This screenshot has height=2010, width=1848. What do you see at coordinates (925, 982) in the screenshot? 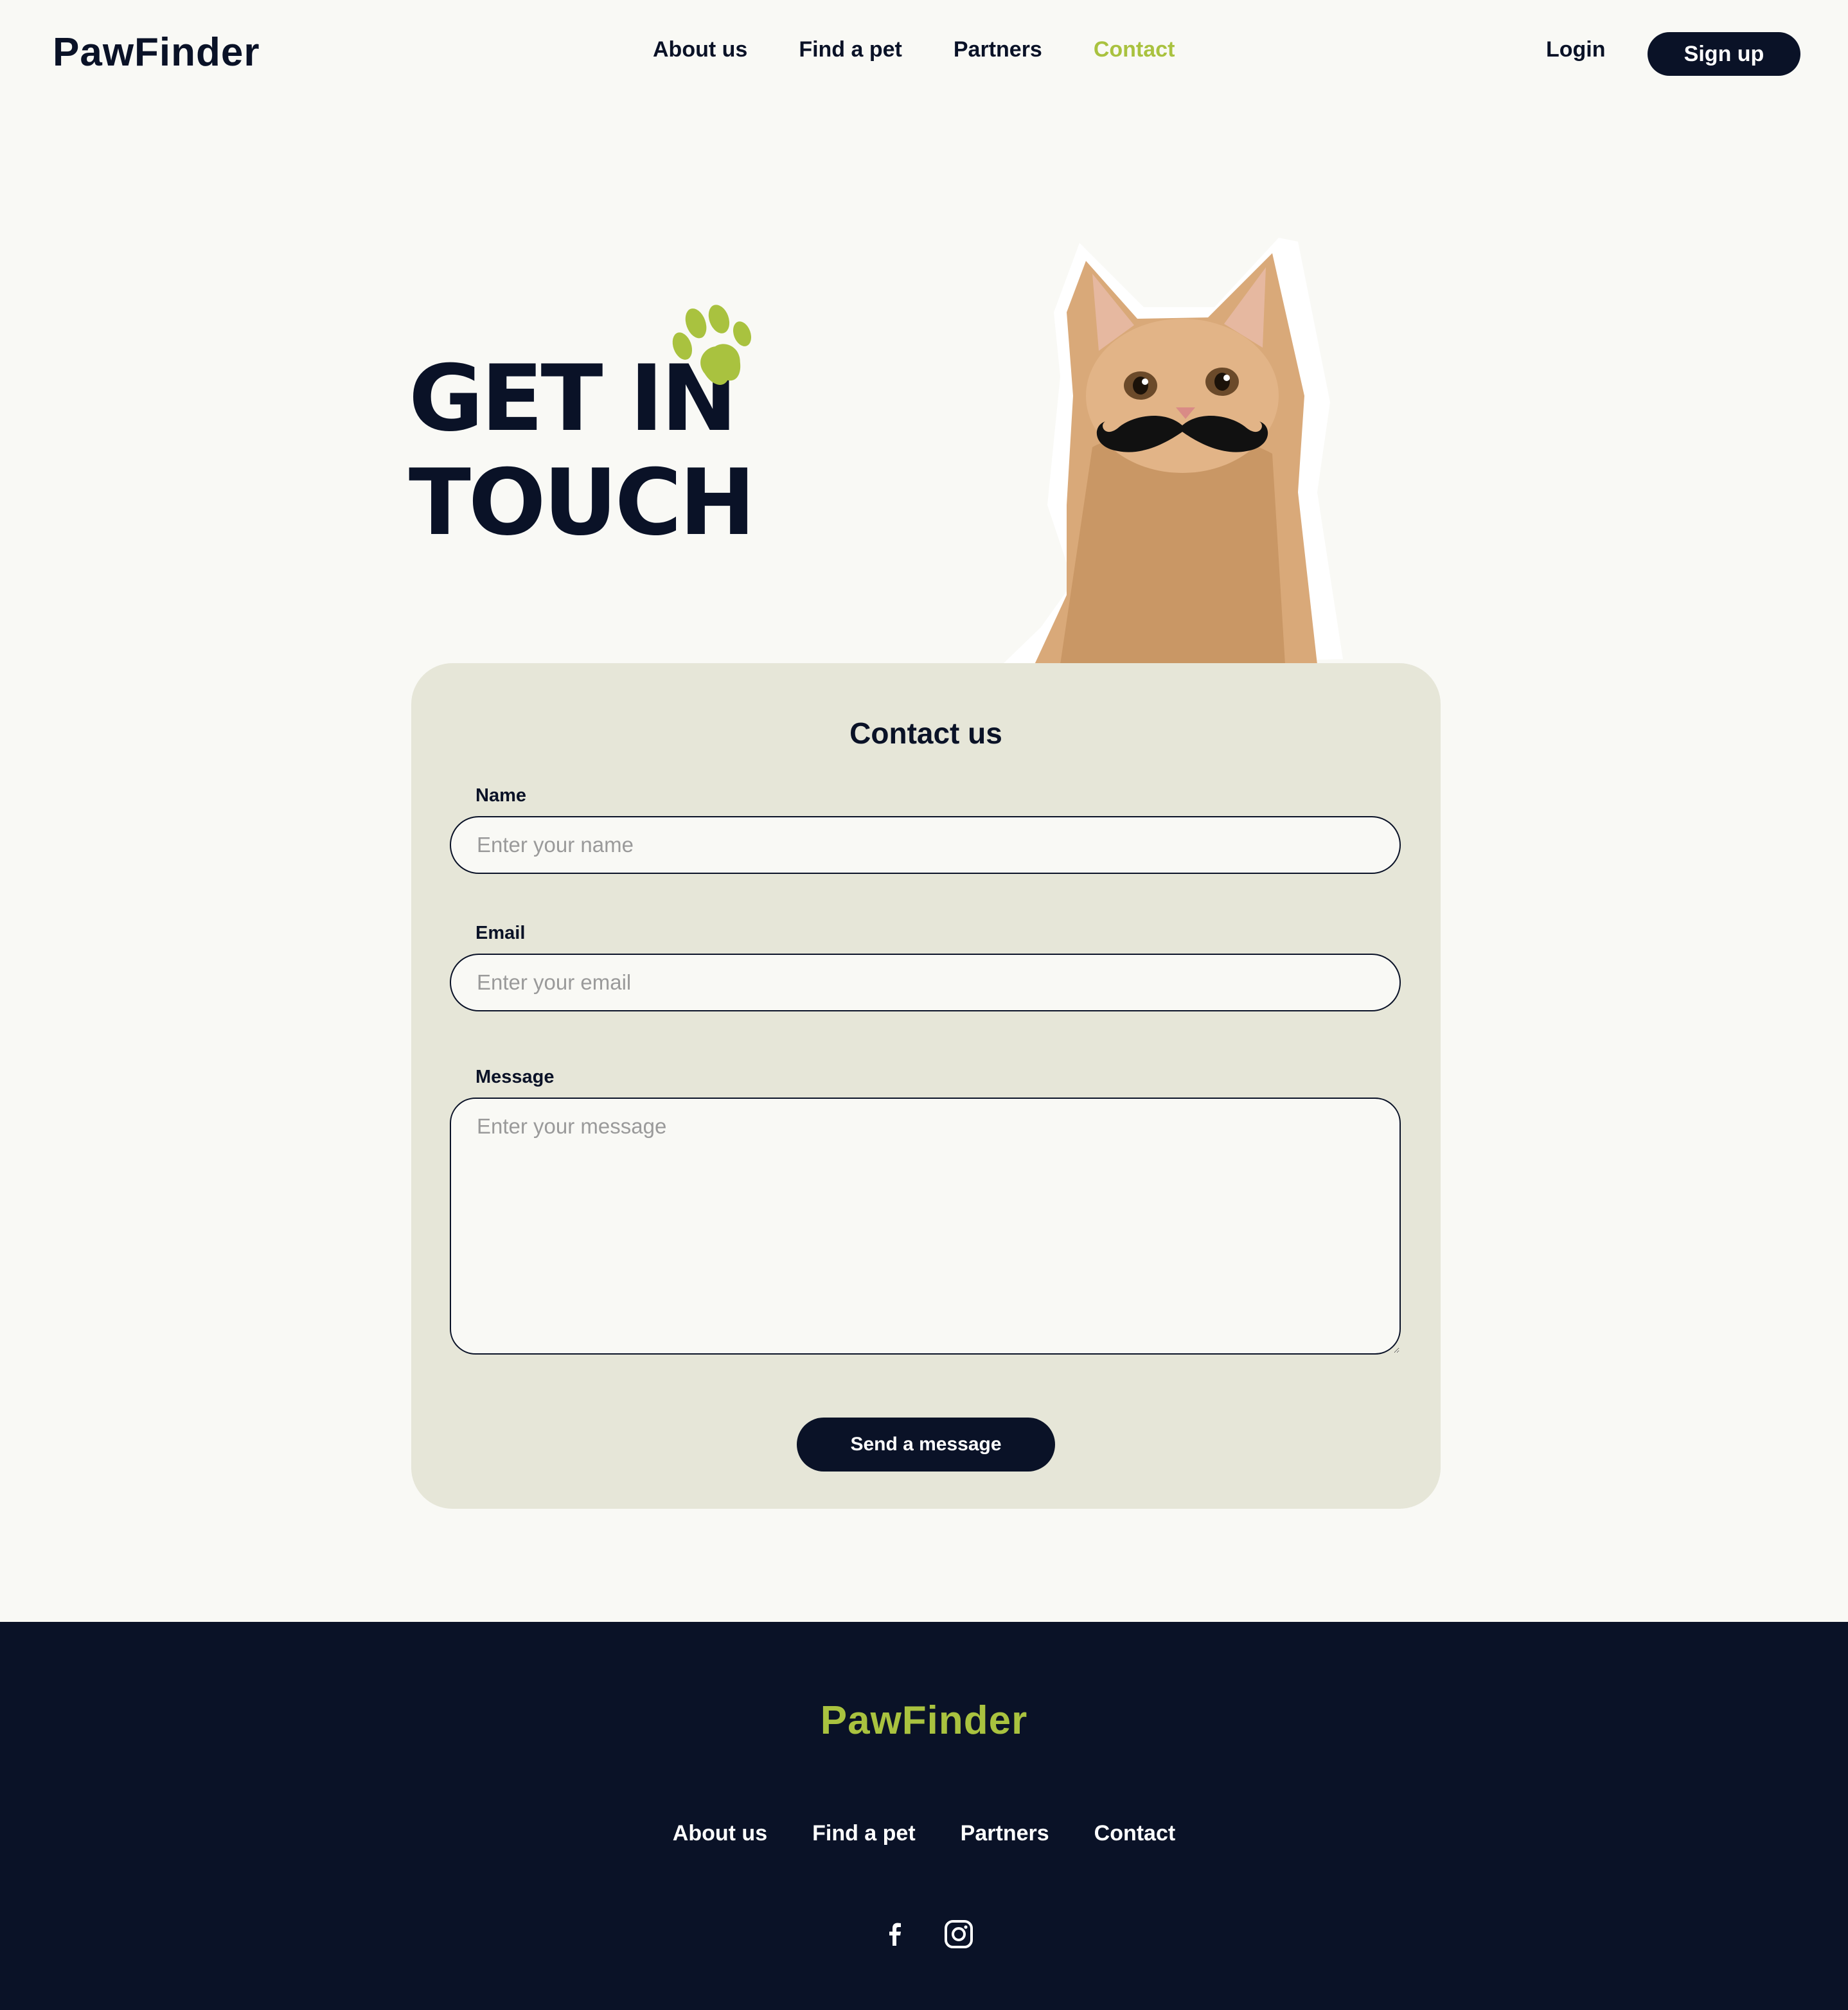
I see `email-input` at bounding box center [925, 982].